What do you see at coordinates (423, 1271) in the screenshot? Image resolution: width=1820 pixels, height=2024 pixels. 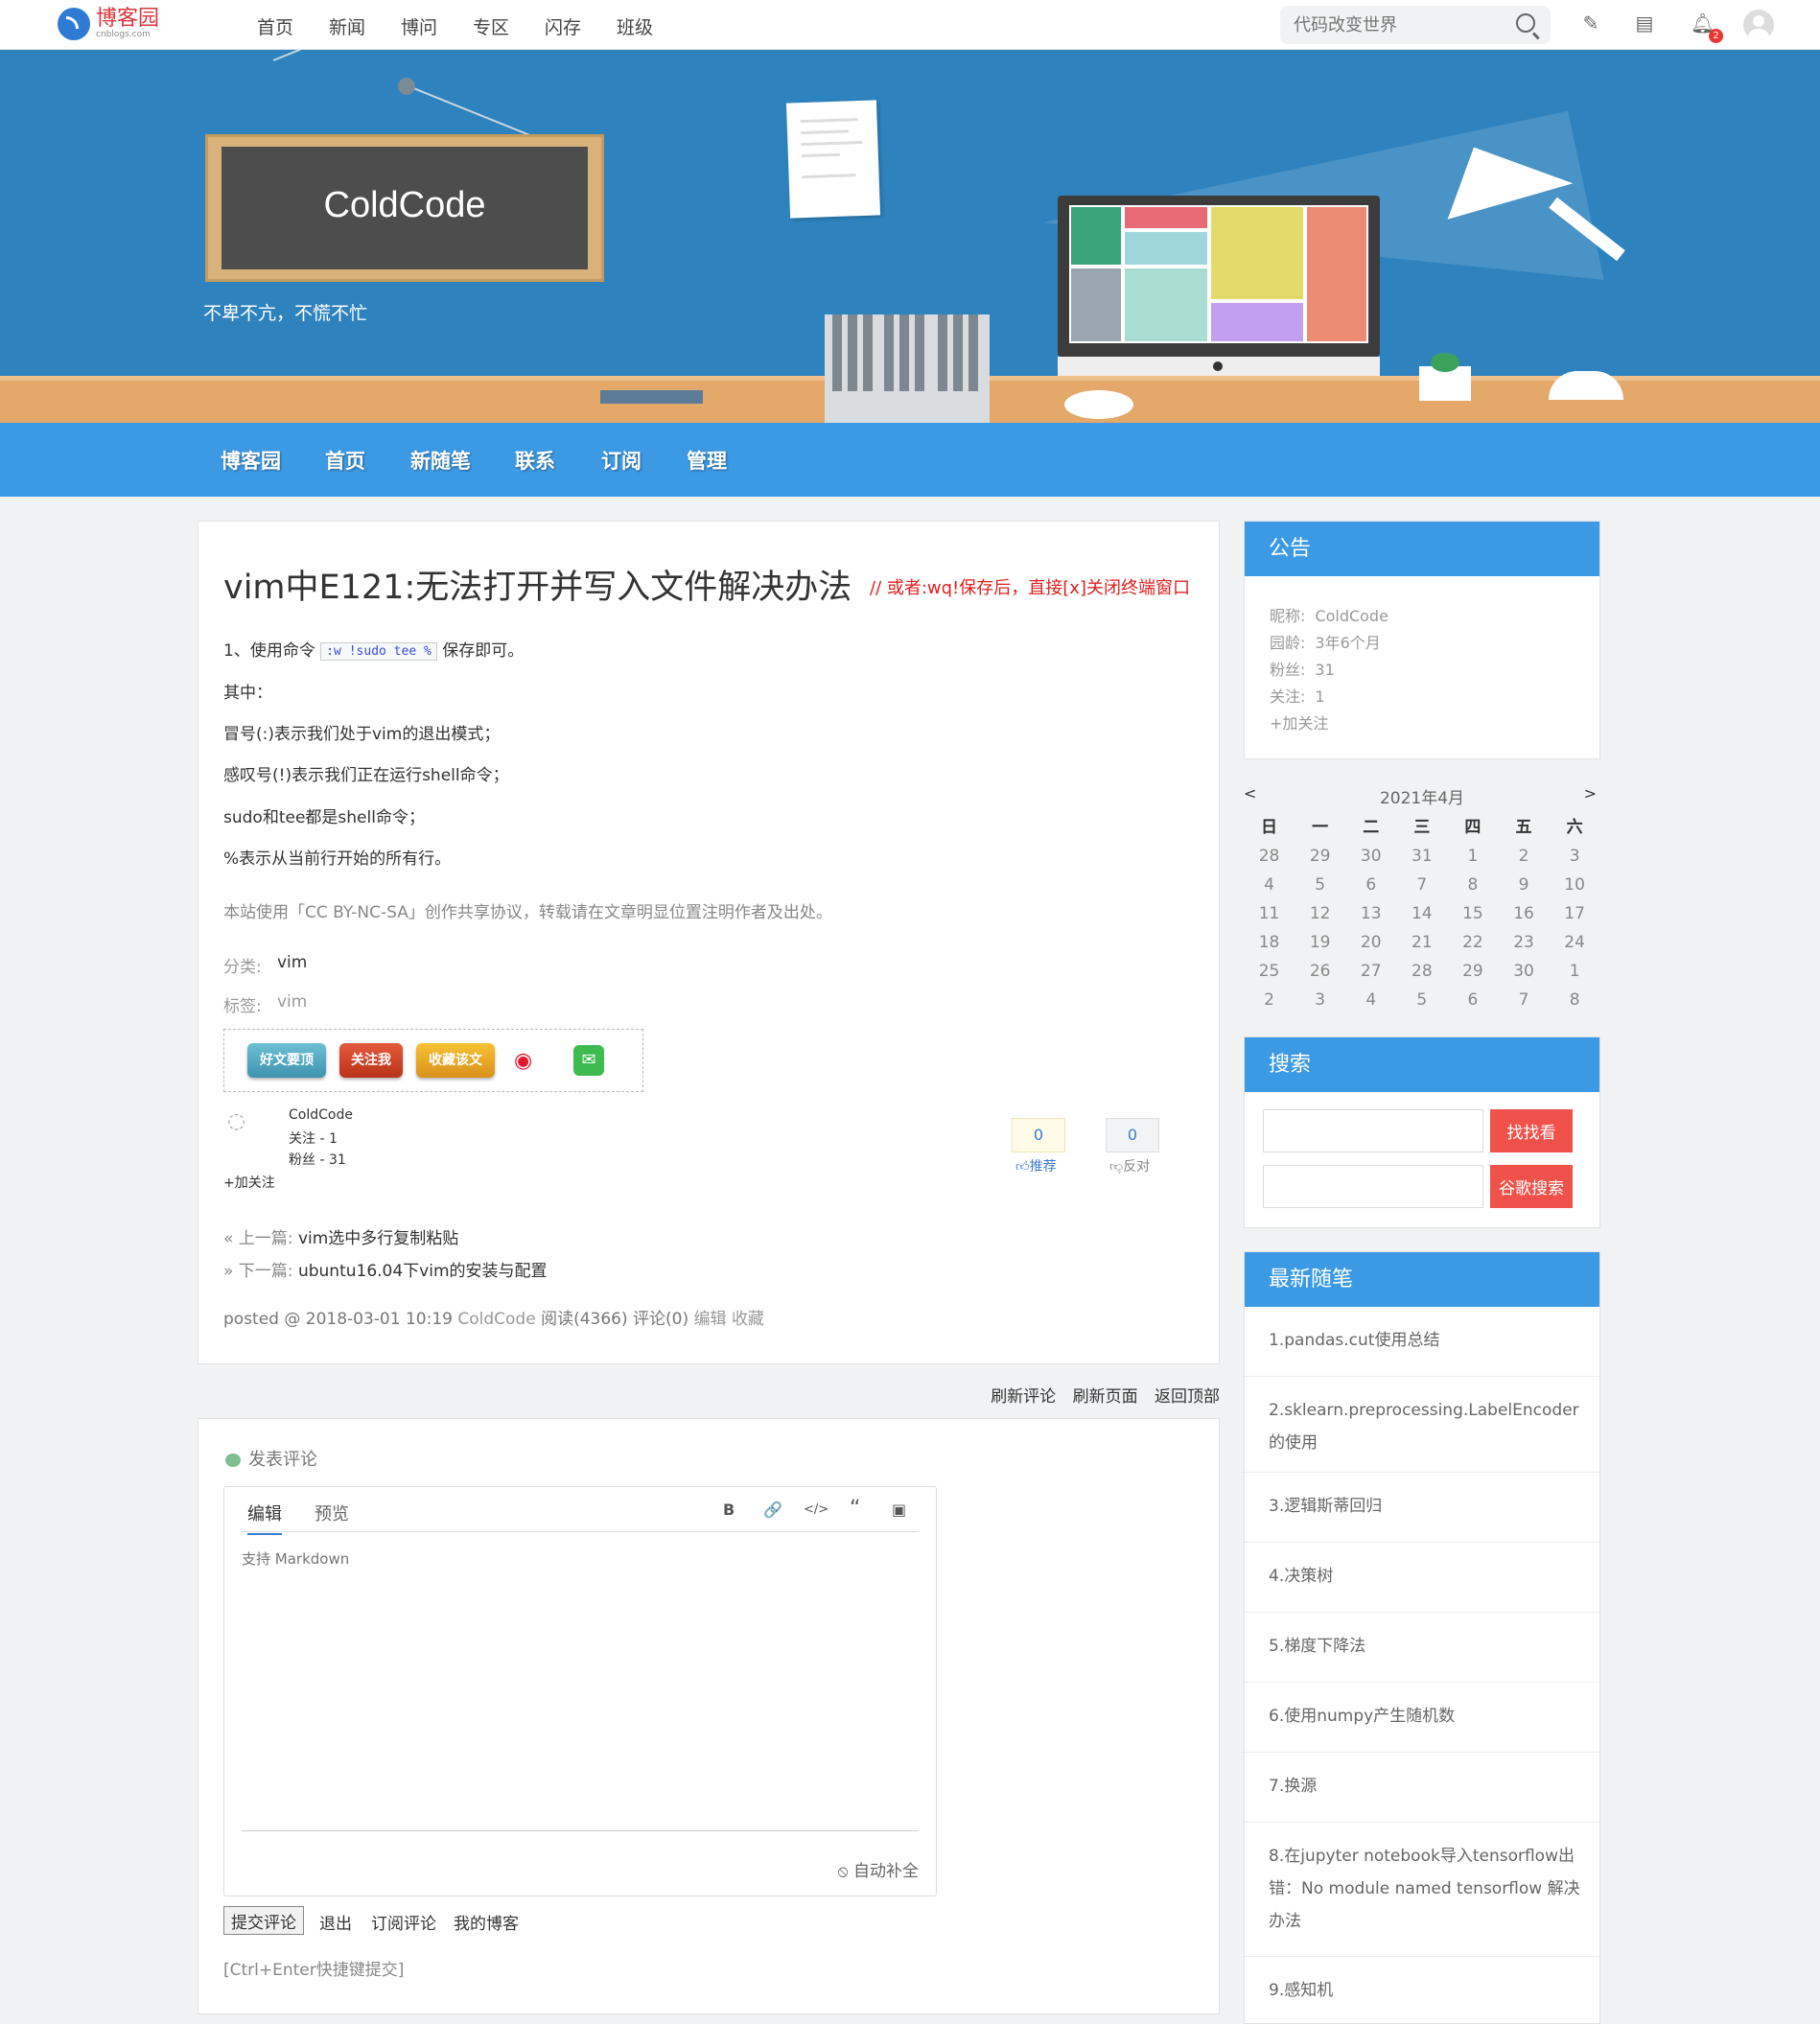 I see `next-post-link: ubuntu16.04下vim的安装与配置` at bounding box center [423, 1271].